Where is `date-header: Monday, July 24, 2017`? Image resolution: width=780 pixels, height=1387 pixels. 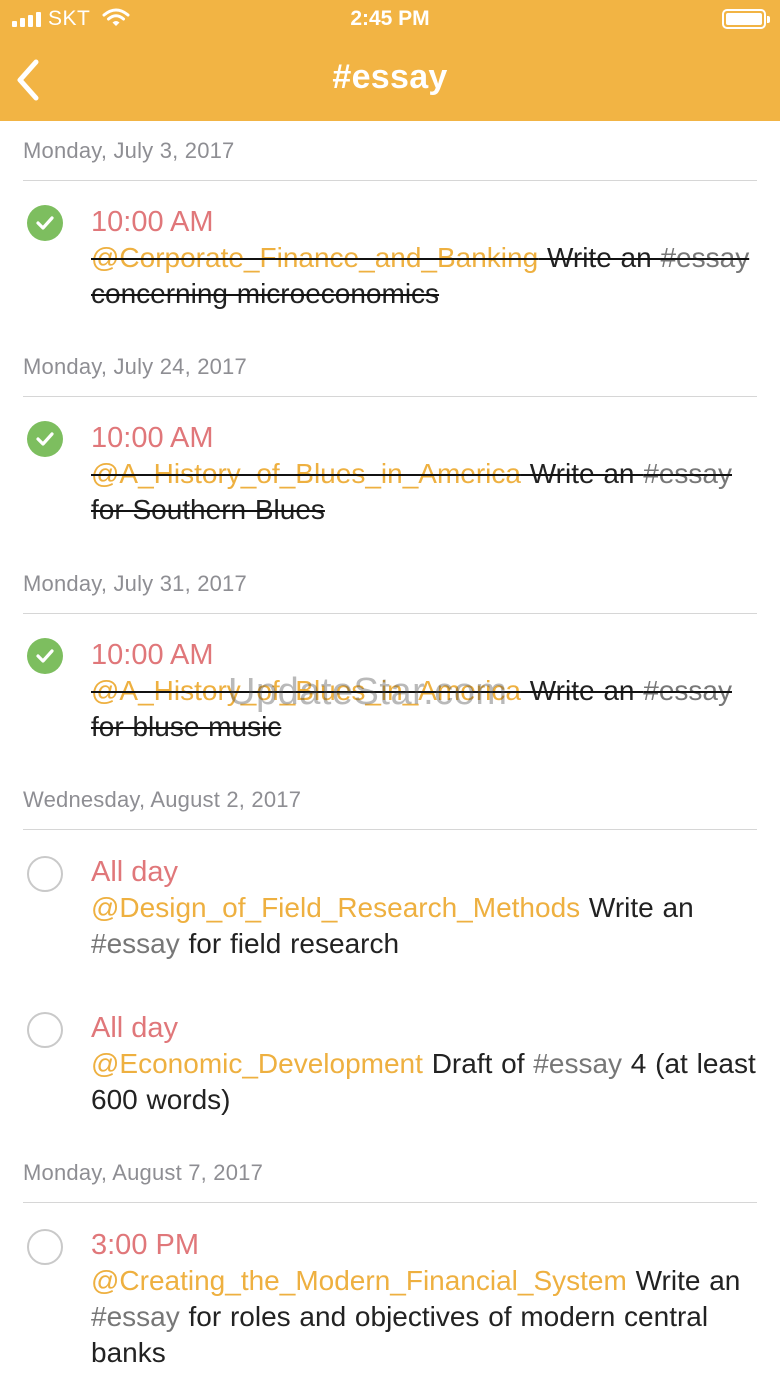 date-header: Monday, July 24, 2017 is located at coordinates (390, 367).